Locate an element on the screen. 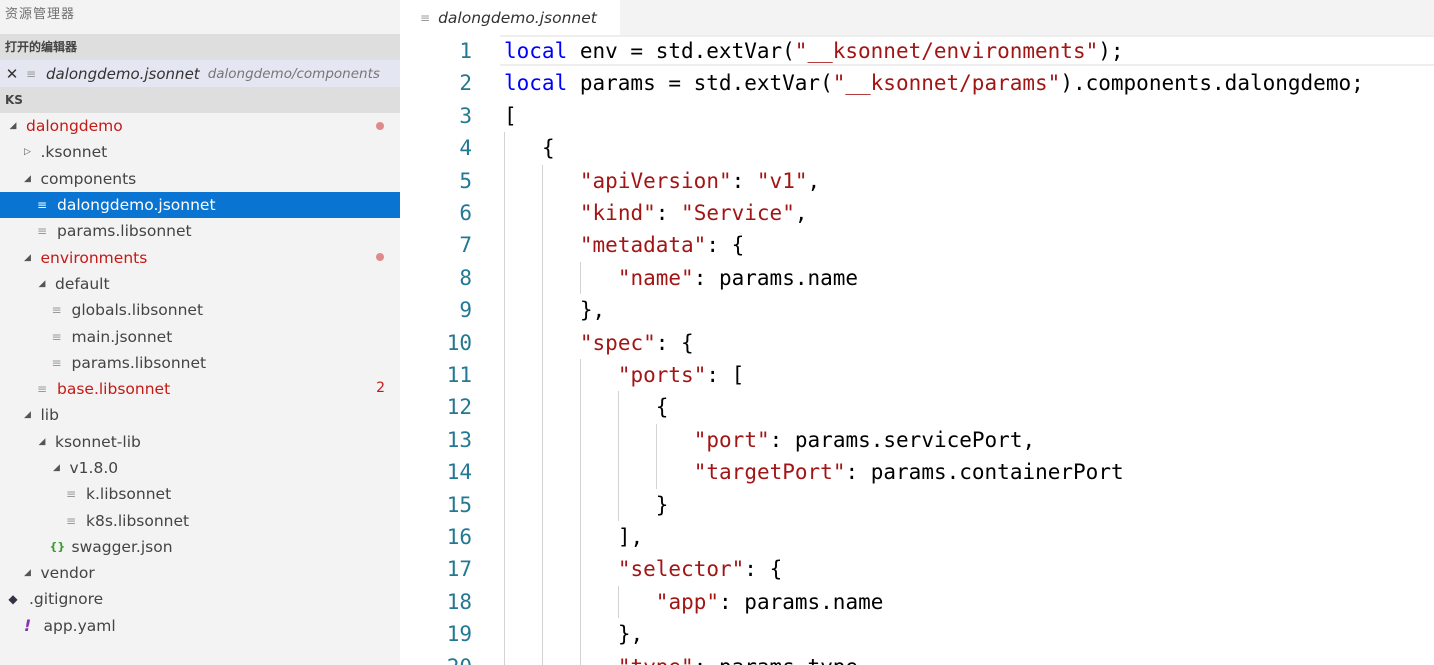 This screenshot has height=665, width=1434. line-number: 6 is located at coordinates (465, 213).